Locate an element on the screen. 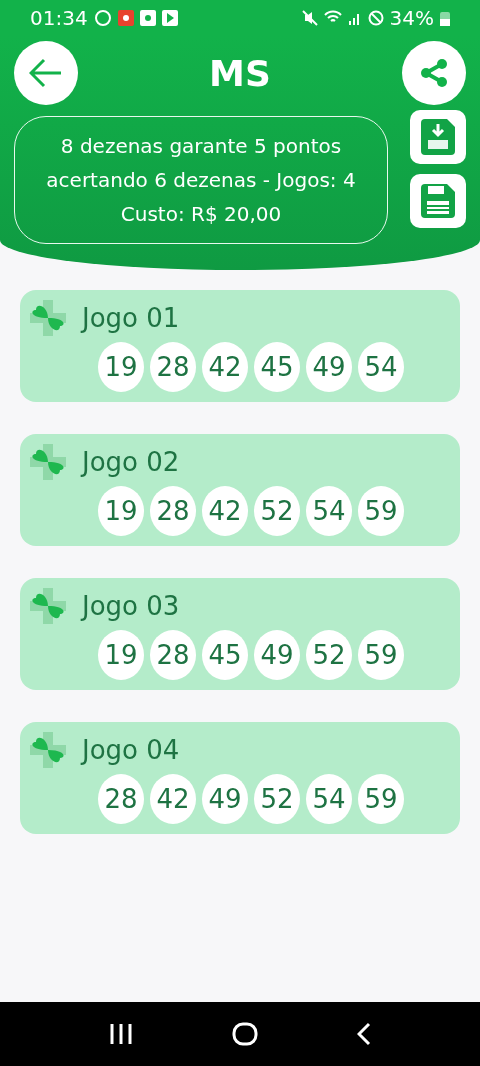 Image resolution: width=480 pixels, height=1066 pixels. battery-icon is located at coordinates (445, 18).